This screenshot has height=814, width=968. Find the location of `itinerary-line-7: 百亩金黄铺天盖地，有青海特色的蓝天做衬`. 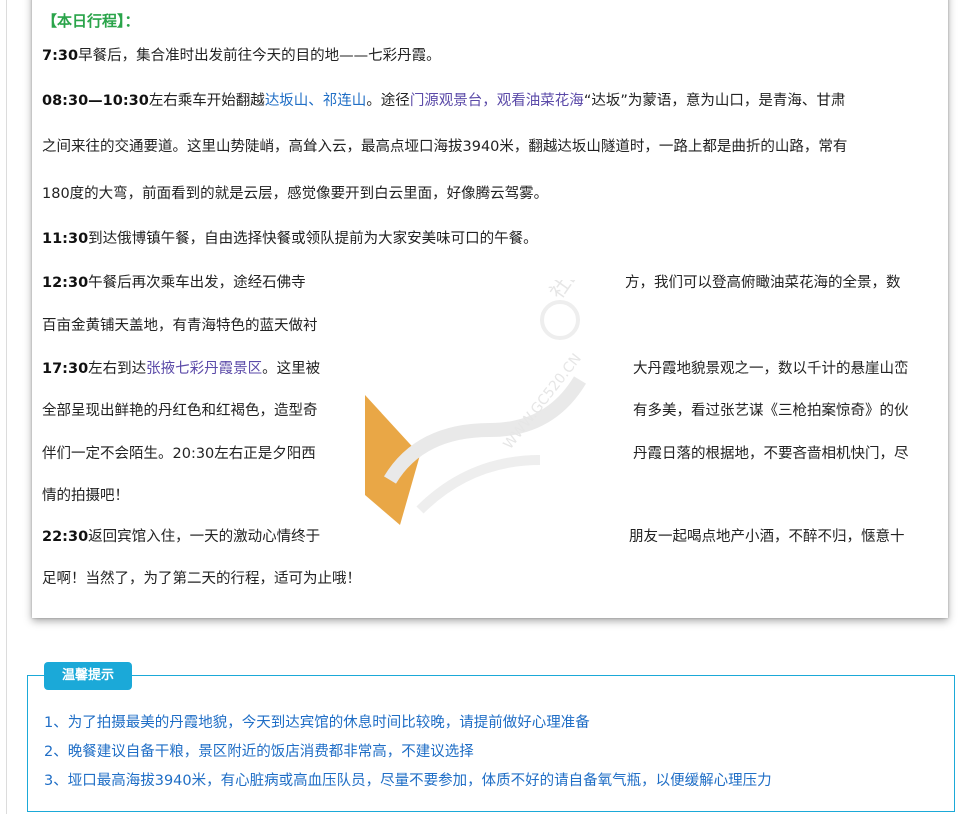

itinerary-line-7: 百亩金黄铺天盖地，有青海特色的蓝天做衬 is located at coordinates (180, 326).